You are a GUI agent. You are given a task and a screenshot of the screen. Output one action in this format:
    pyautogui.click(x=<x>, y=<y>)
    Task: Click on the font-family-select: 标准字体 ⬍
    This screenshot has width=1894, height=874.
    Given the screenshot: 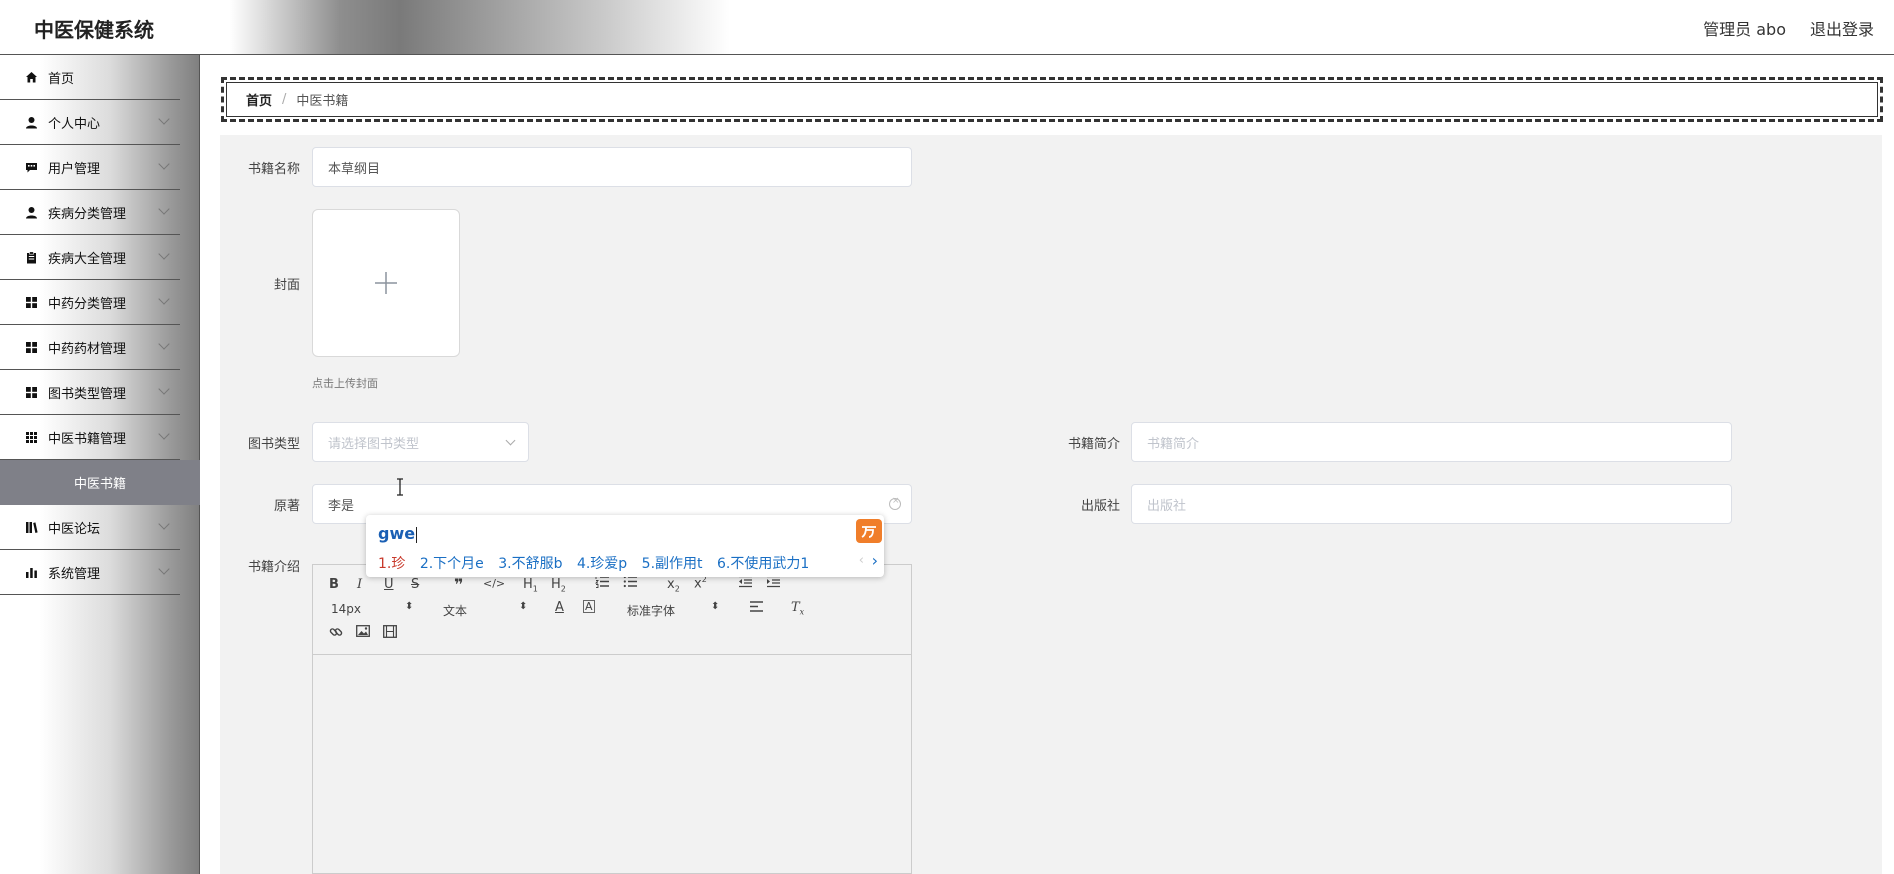 What is the action you would take?
    pyautogui.click(x=673, y=610)
    